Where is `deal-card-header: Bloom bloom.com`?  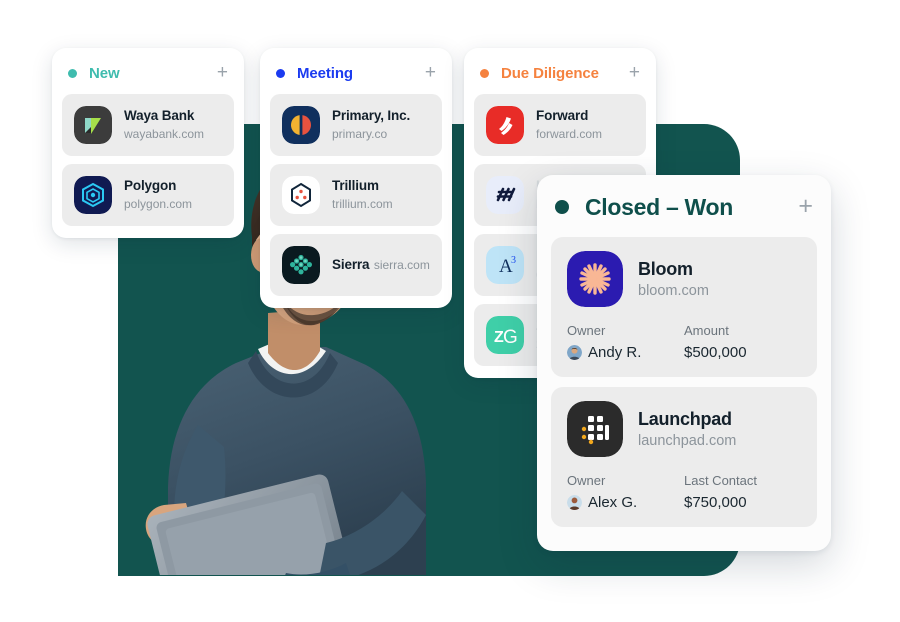
deal-card-header: Bloom bloom.com is located at coordinates (684, 279).